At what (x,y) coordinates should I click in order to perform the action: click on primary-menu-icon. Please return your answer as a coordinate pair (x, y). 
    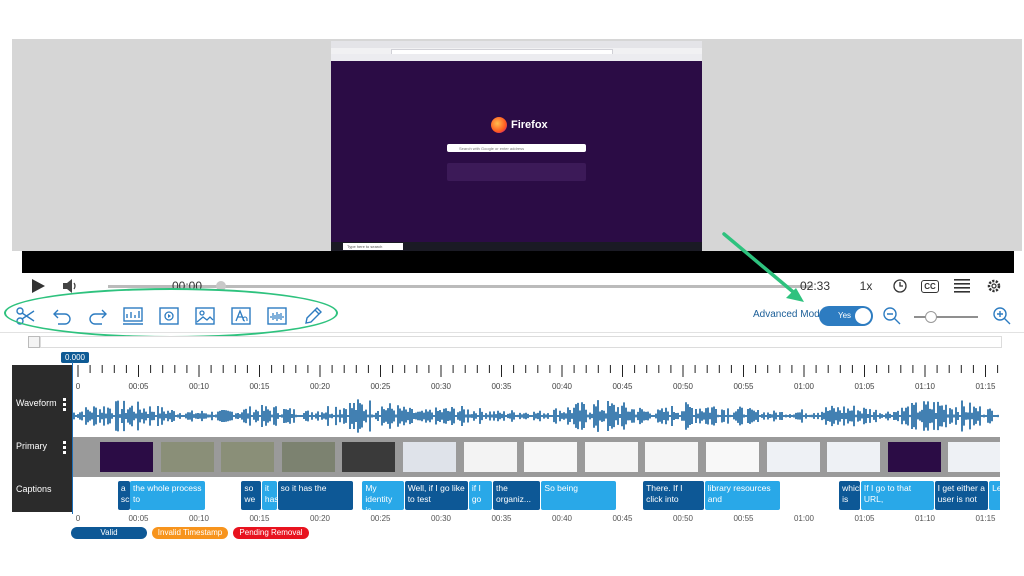
    Looking at the image, I should click on (64, 448).